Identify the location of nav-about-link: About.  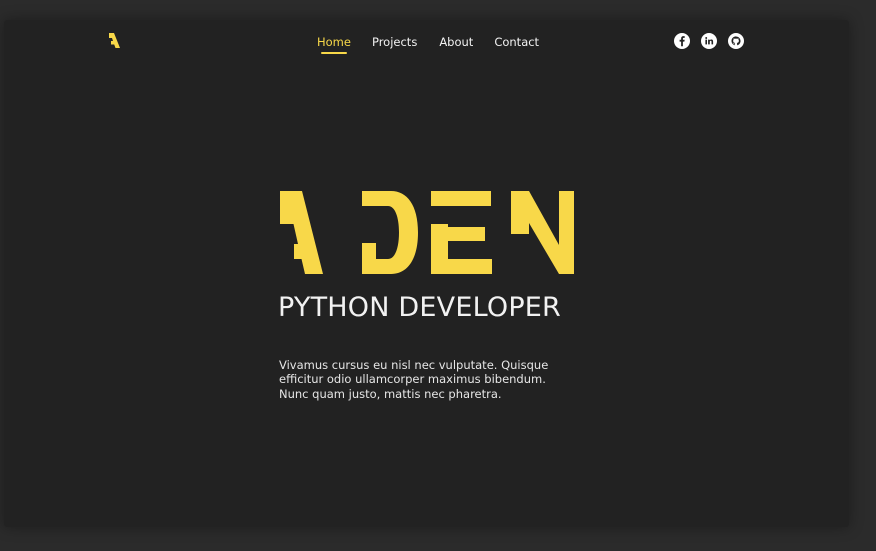
(456, 42).